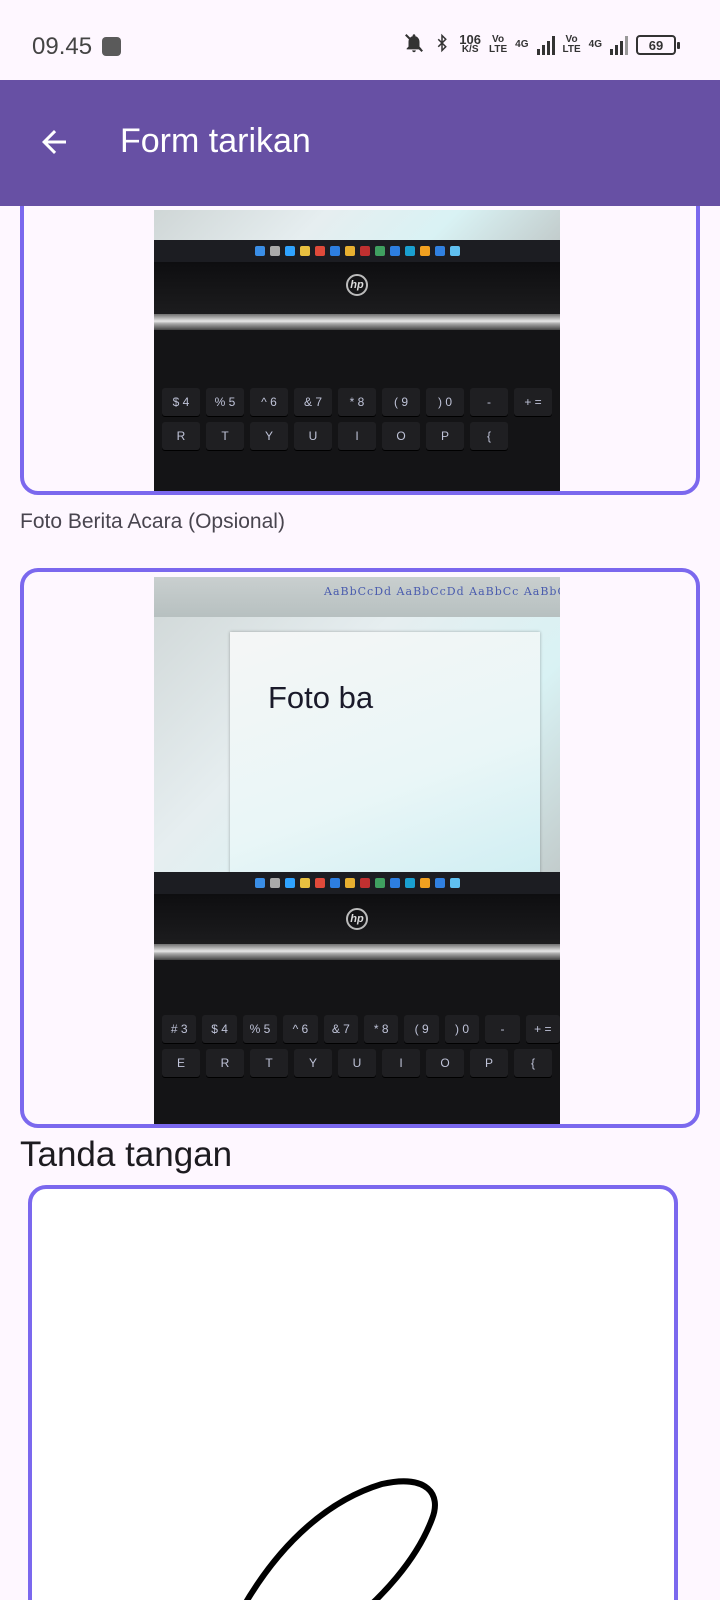 The width and height of the screenshot is (720, 1600). I want to click on sim1-network: 4G, so click(522, 44).